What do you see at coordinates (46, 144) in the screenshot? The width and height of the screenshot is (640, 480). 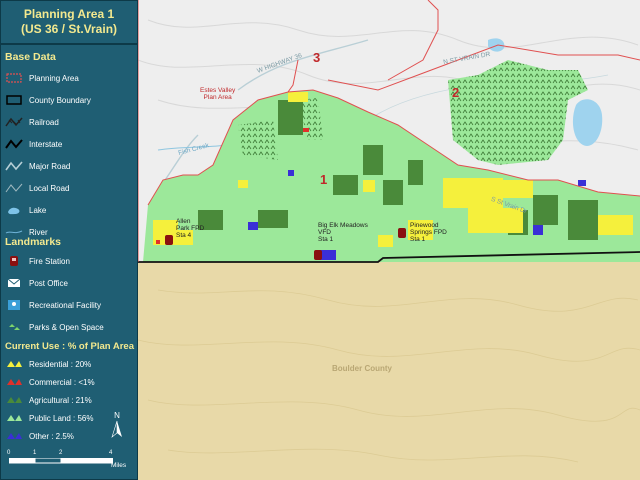 I see `legend-label: Interstate` at bounding box center [46, 144].